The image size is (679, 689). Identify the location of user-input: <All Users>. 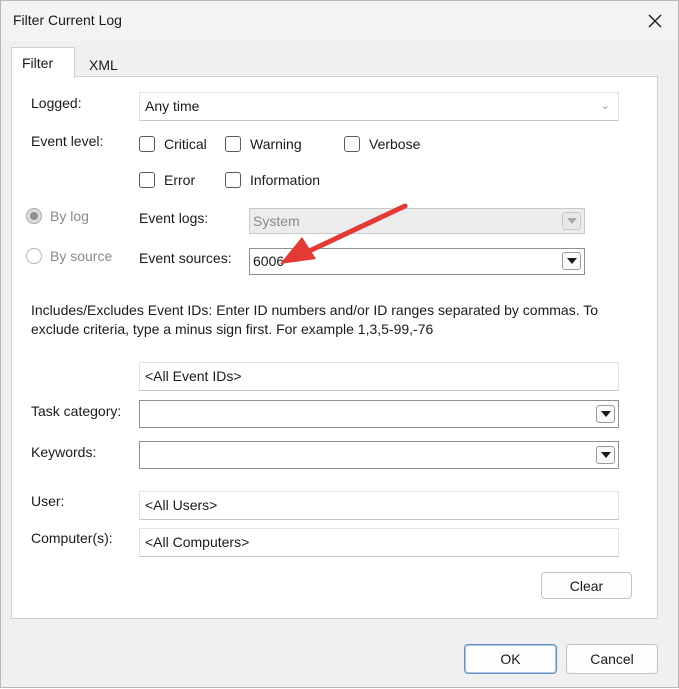
(379, 505).